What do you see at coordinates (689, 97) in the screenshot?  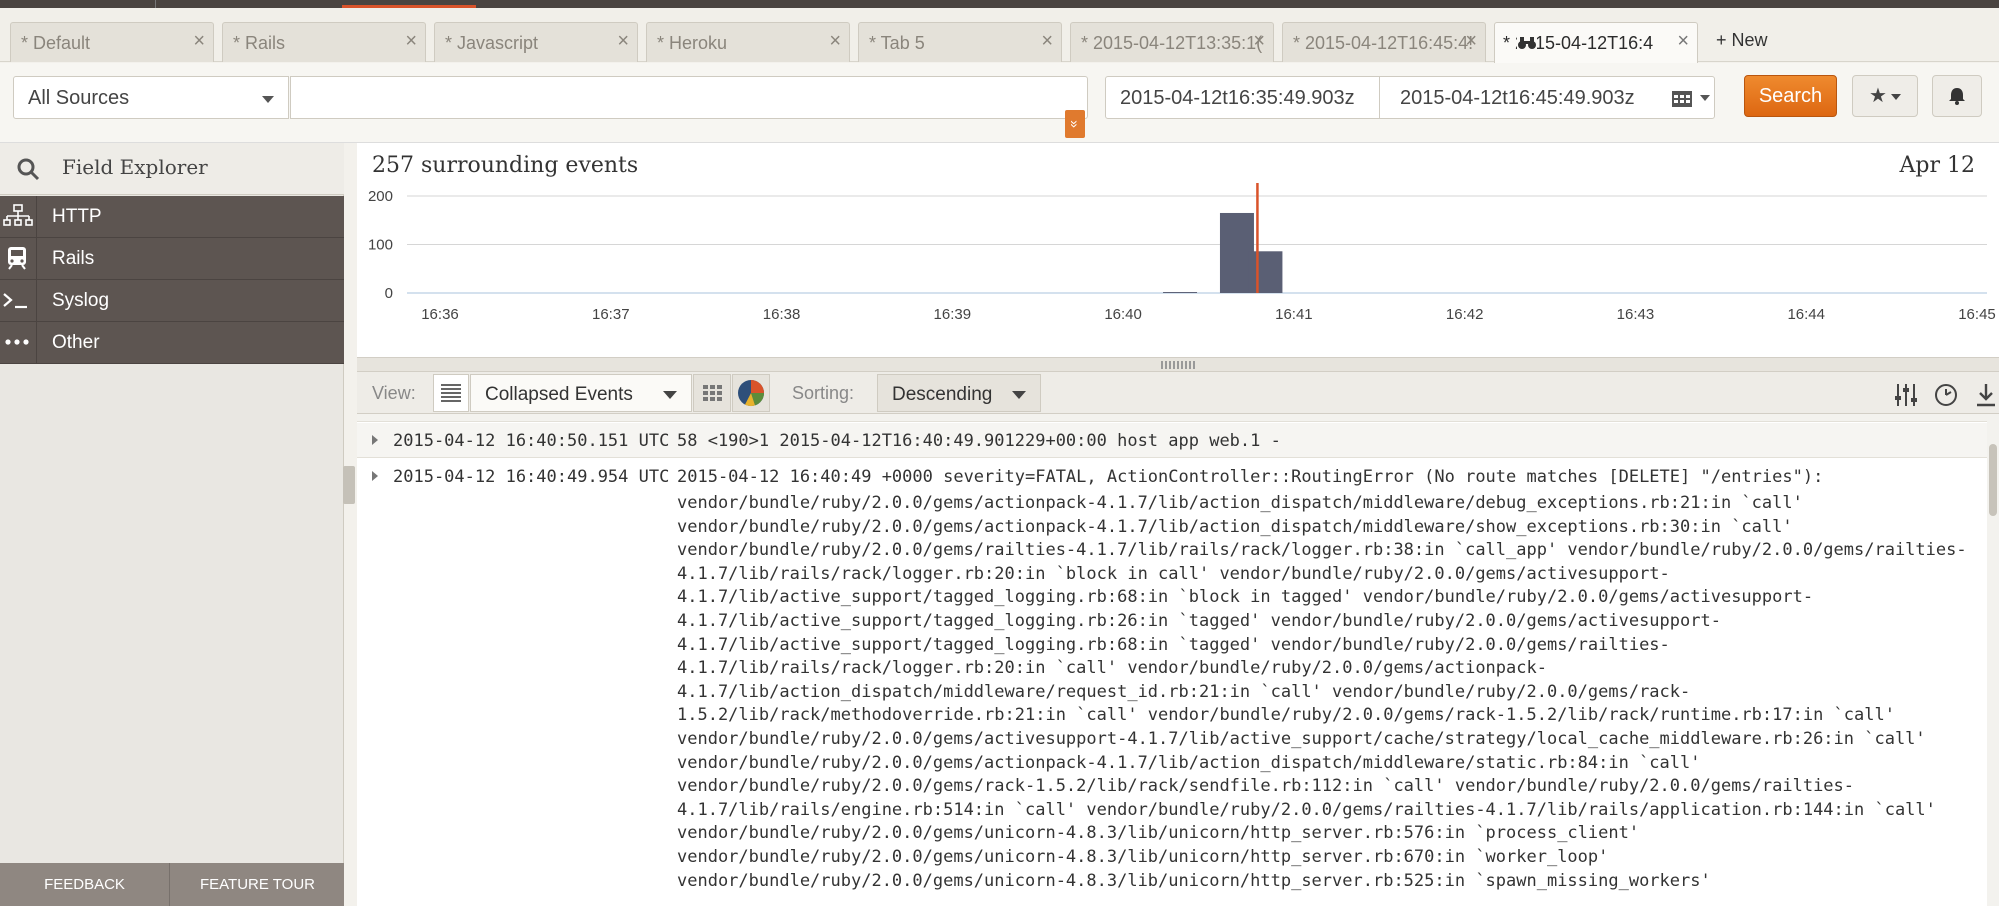 I see `search-input` at bounding box center [689, 97].